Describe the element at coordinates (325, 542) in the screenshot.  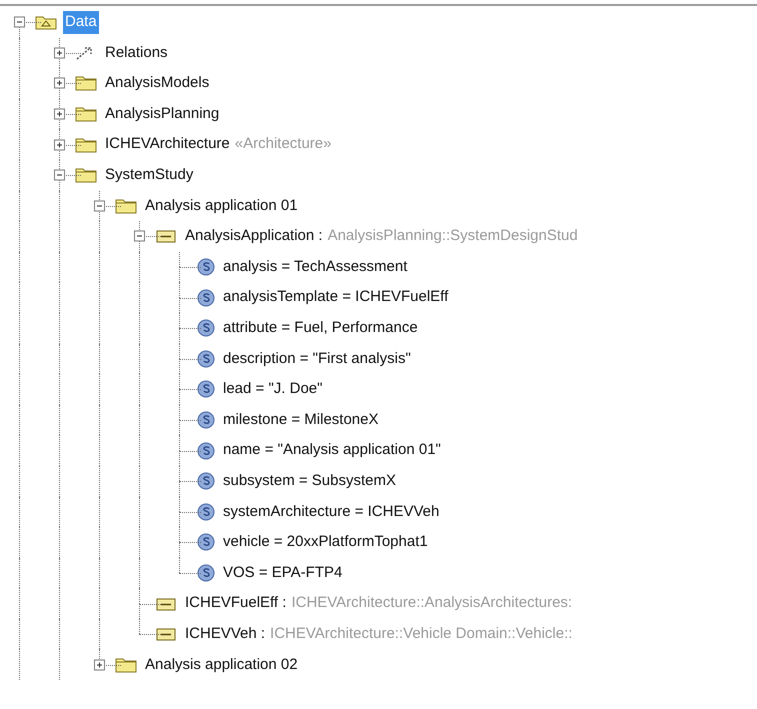
I see `tree-item: vehicle = 20xxPlatformTophat1` at that location.